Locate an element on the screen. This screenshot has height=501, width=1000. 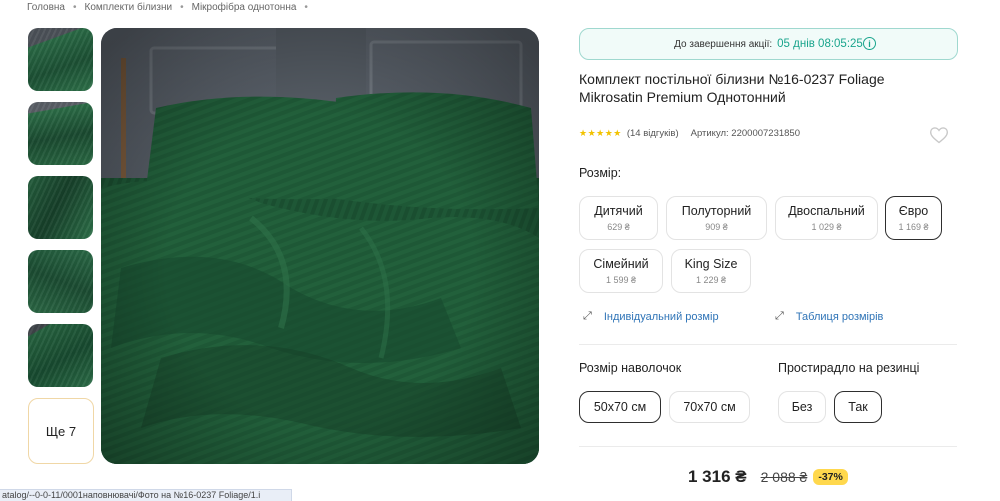
size-option-double: Двоспальний 1 029 ₴ is located at coordinates (826, 218).